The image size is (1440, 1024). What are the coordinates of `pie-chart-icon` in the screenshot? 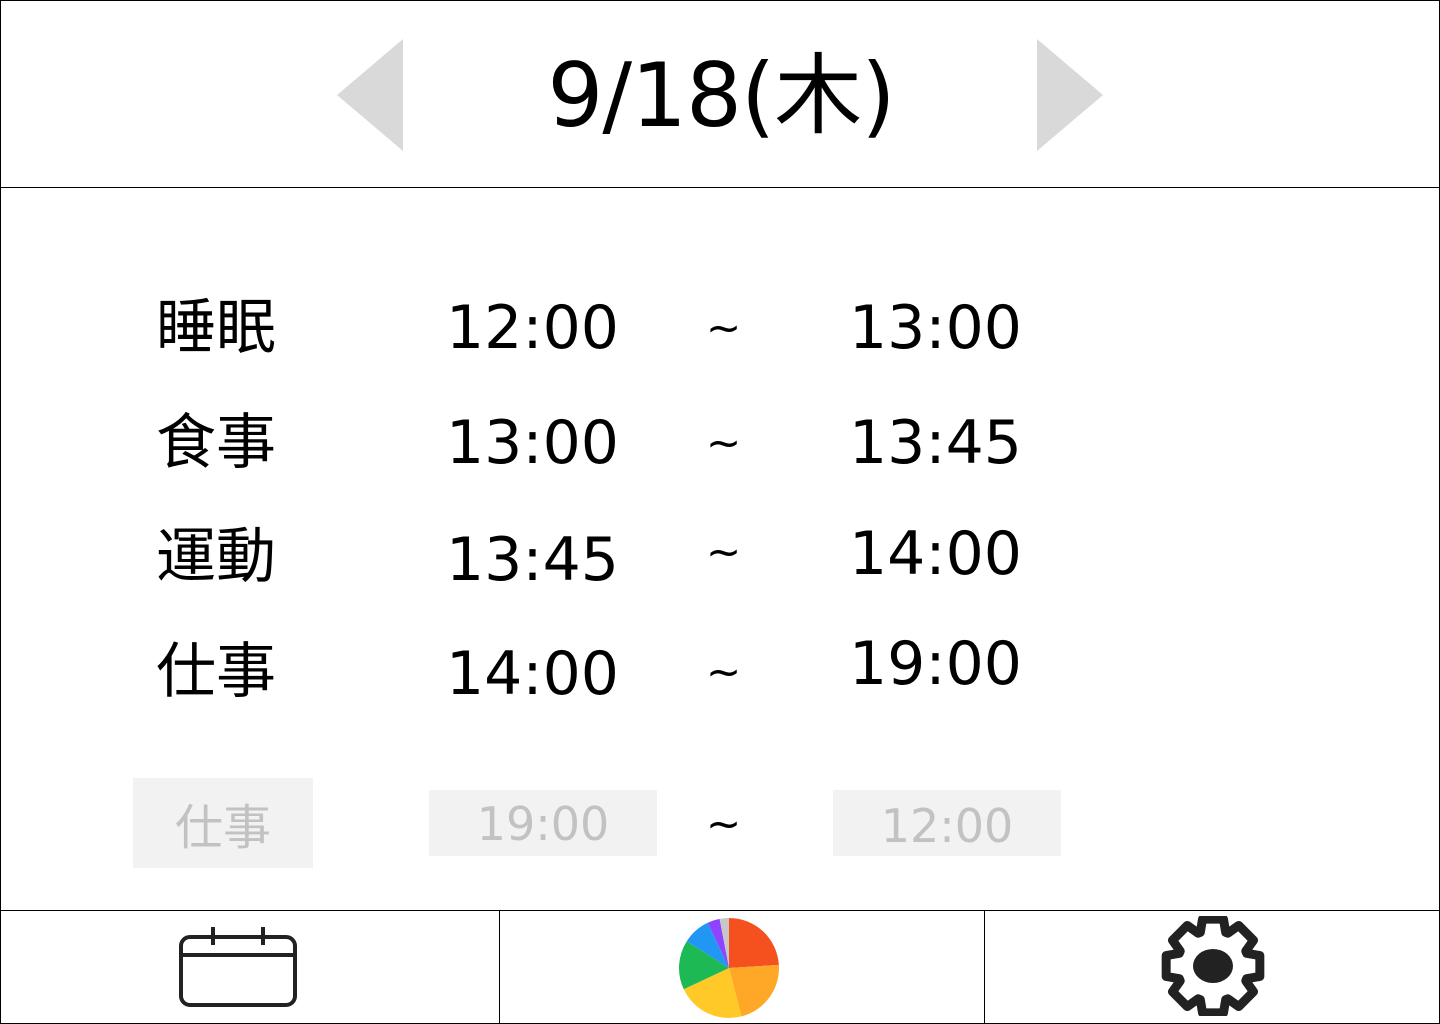 It's located at (729, 968).